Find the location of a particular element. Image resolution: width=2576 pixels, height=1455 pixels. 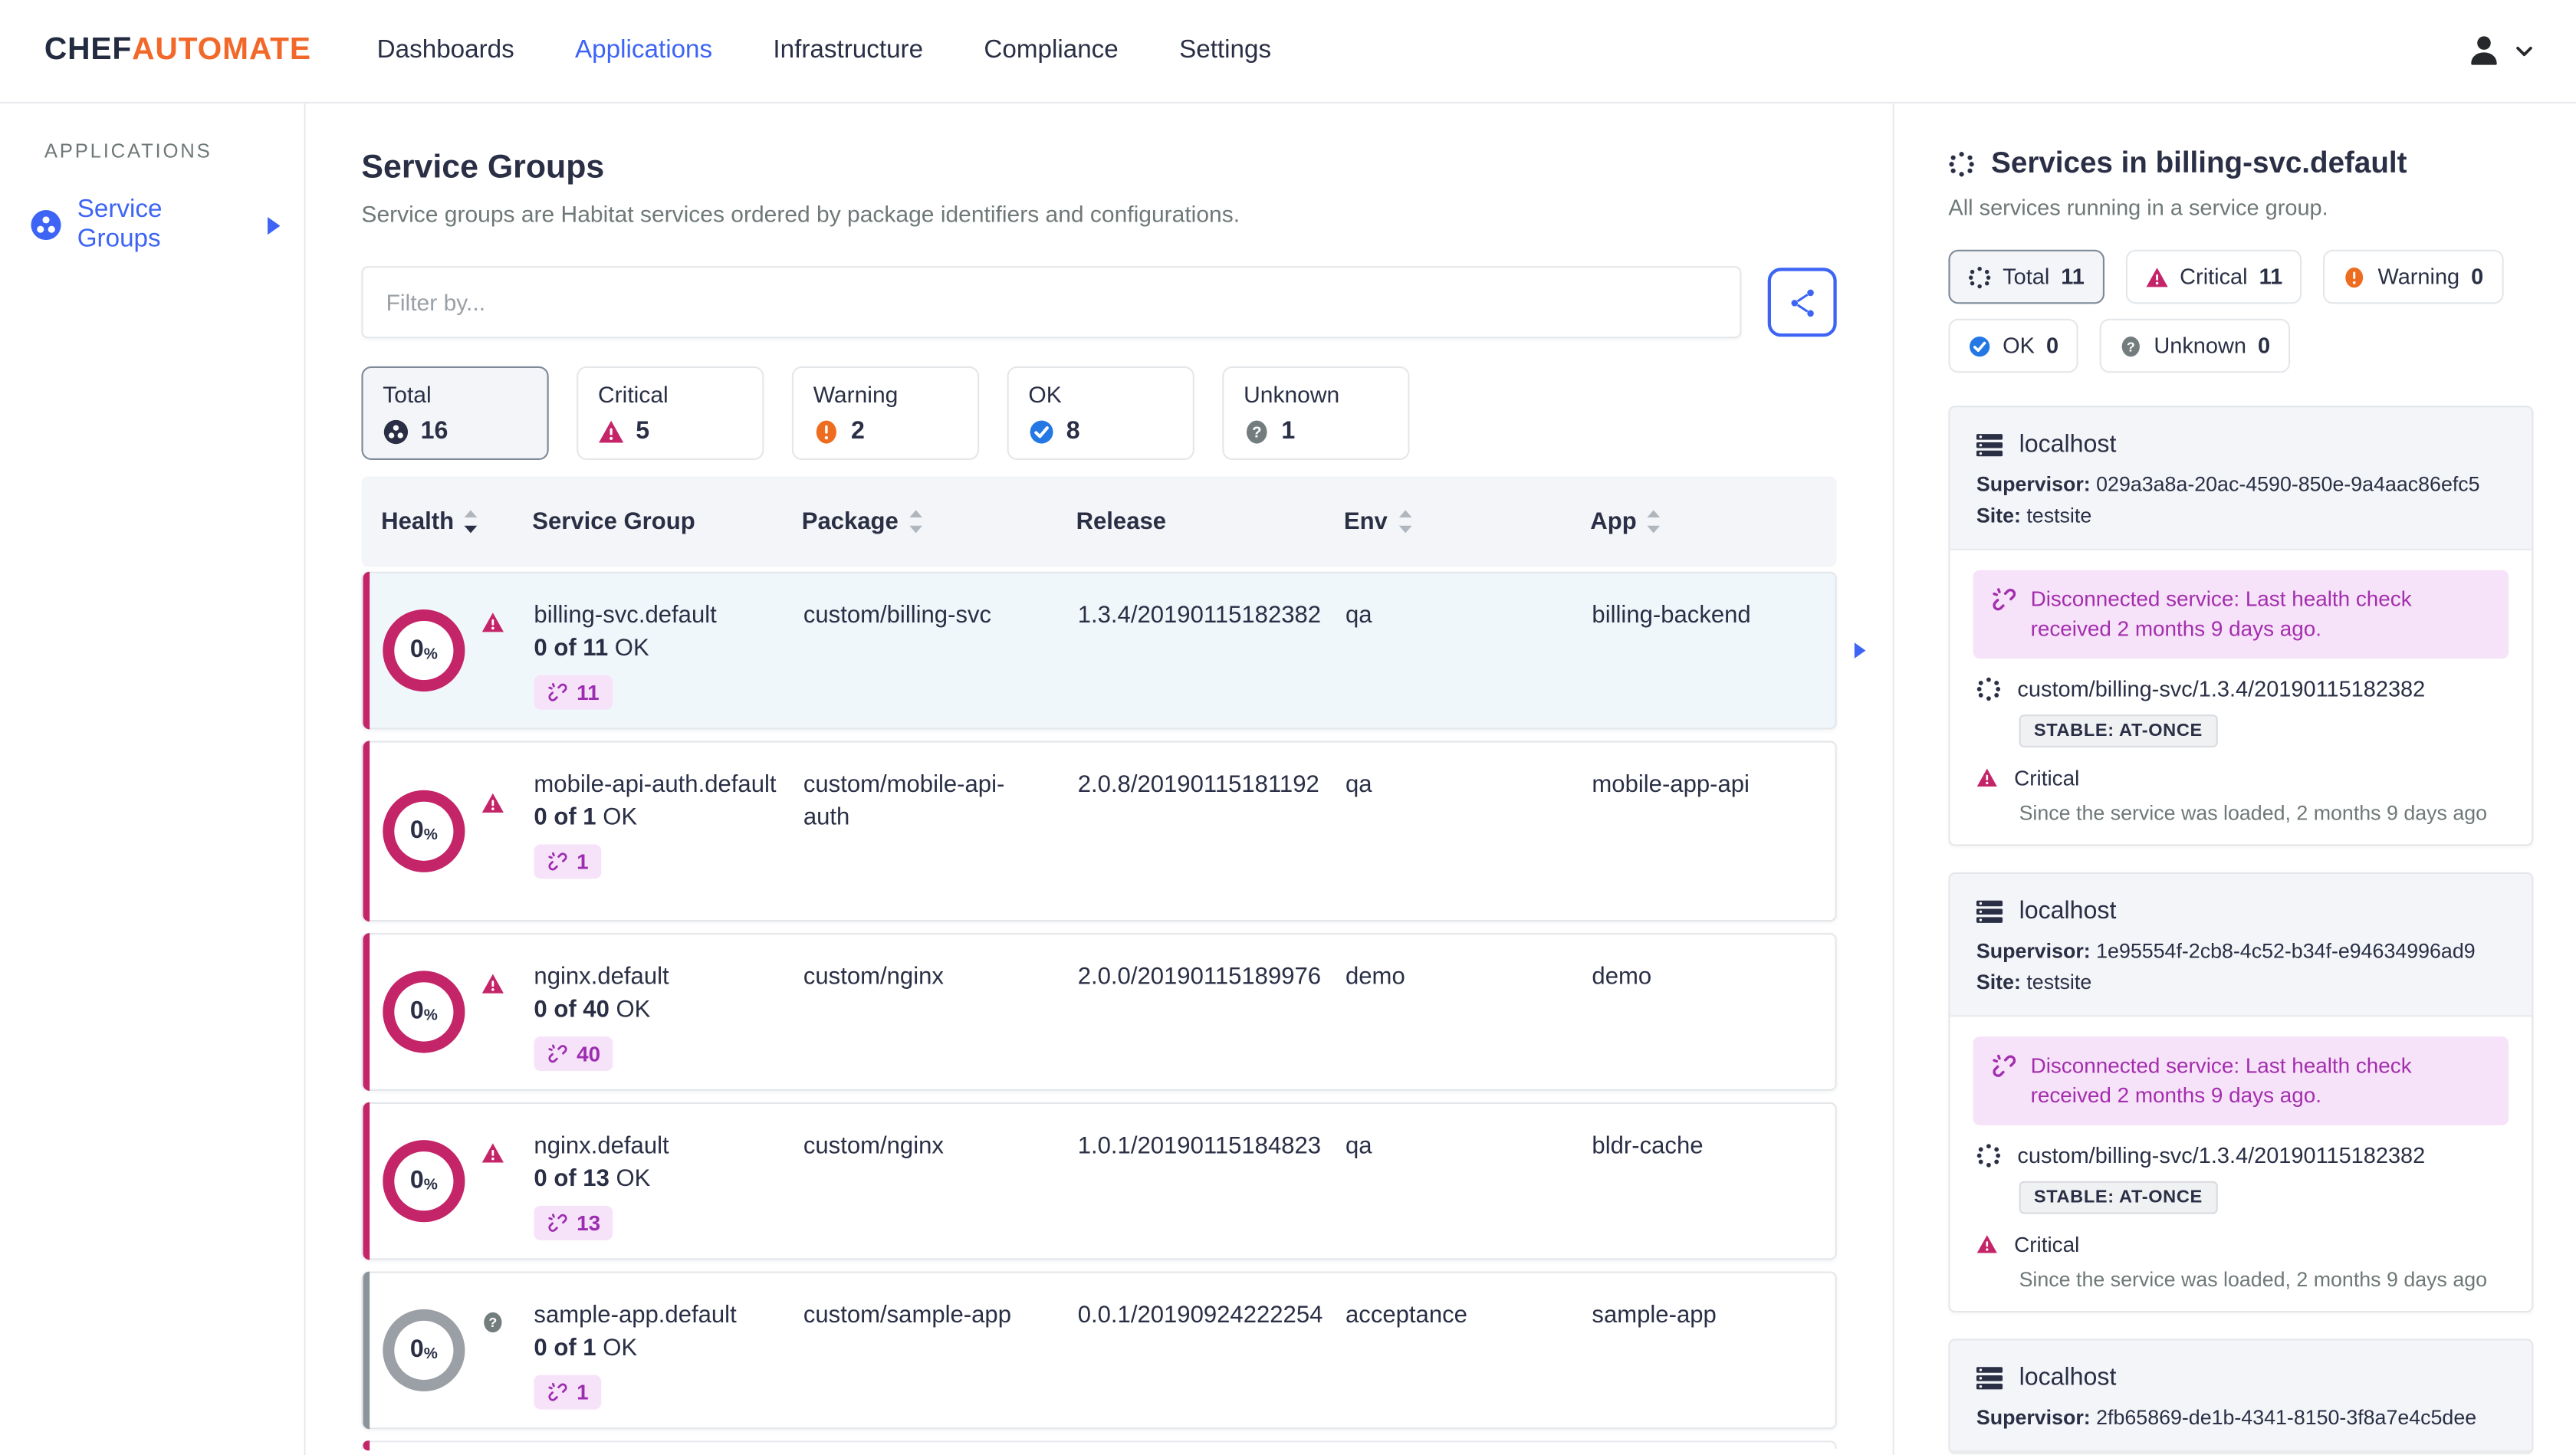

share-button is located at coordinates (1802, 302).